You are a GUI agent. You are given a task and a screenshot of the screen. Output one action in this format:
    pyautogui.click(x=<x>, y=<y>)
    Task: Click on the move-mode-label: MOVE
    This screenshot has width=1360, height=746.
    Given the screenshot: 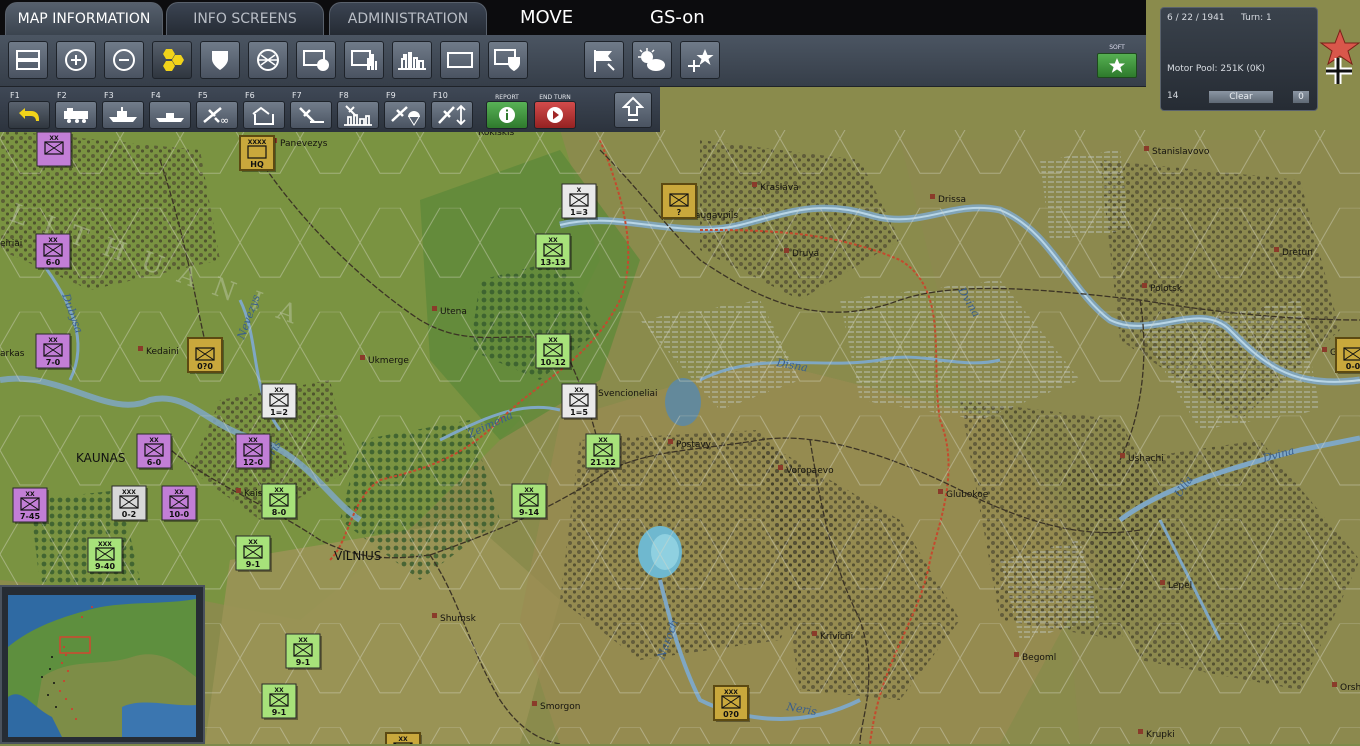 What is the action you would take?
    pyautogui.click(x=546, y=17)
    